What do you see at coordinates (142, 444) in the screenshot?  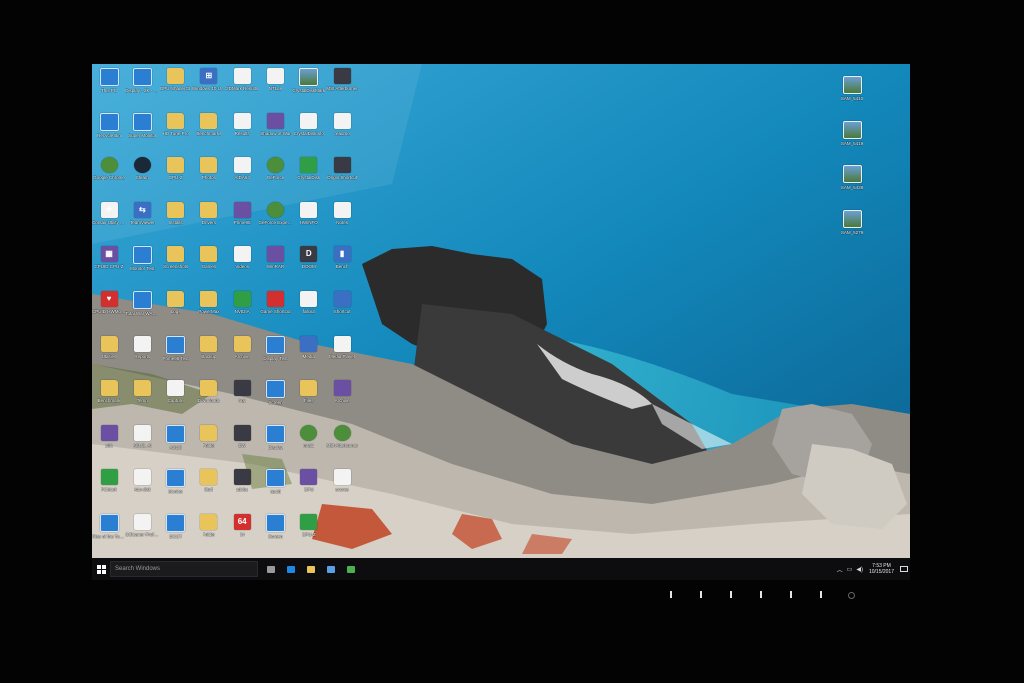 I see `desktop-shortcut: ASUS_AI` at bounding box center [142, 444].